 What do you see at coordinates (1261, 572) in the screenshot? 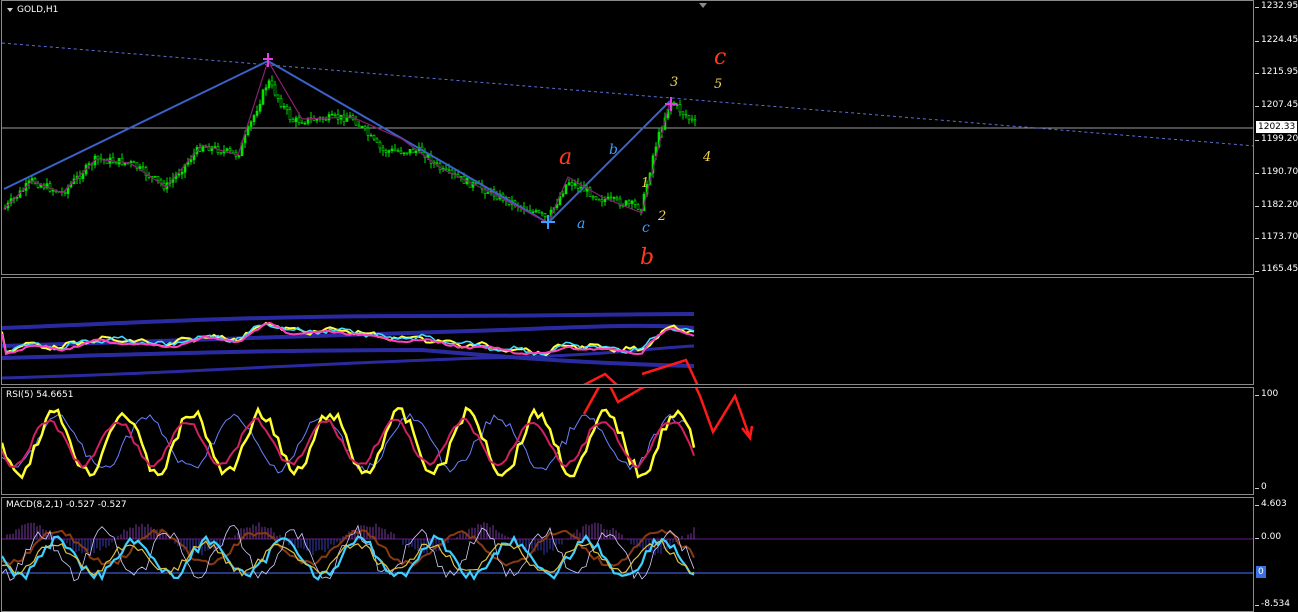
I see `macd-value-marker: 0` at bounding box center [1261, 572].